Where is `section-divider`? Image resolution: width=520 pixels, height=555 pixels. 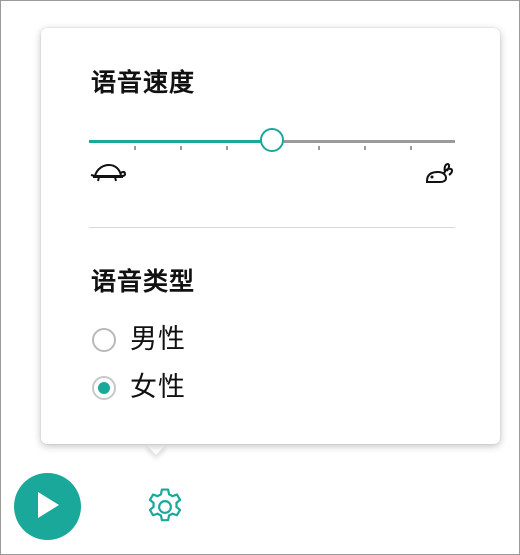 section-divider is located at coordinates (272, 227).